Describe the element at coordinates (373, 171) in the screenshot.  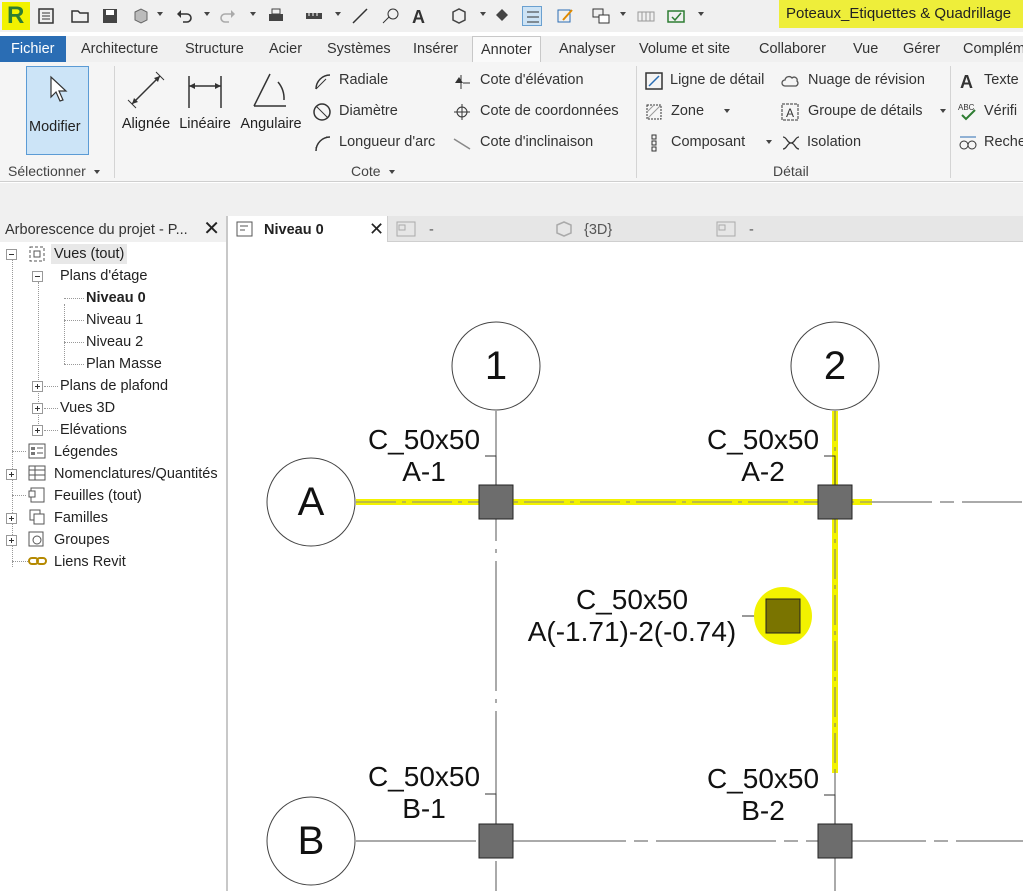
I see `panel-cote-label: Cote` at that location.